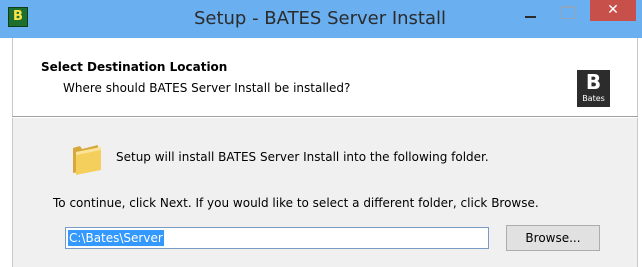 This screenshot has width=642, height=267. What do you see at coordinates (116, 238) in the screenshot?
I see `destination-path-value: C:\Bates\Server` at bounding box center [116, 238].